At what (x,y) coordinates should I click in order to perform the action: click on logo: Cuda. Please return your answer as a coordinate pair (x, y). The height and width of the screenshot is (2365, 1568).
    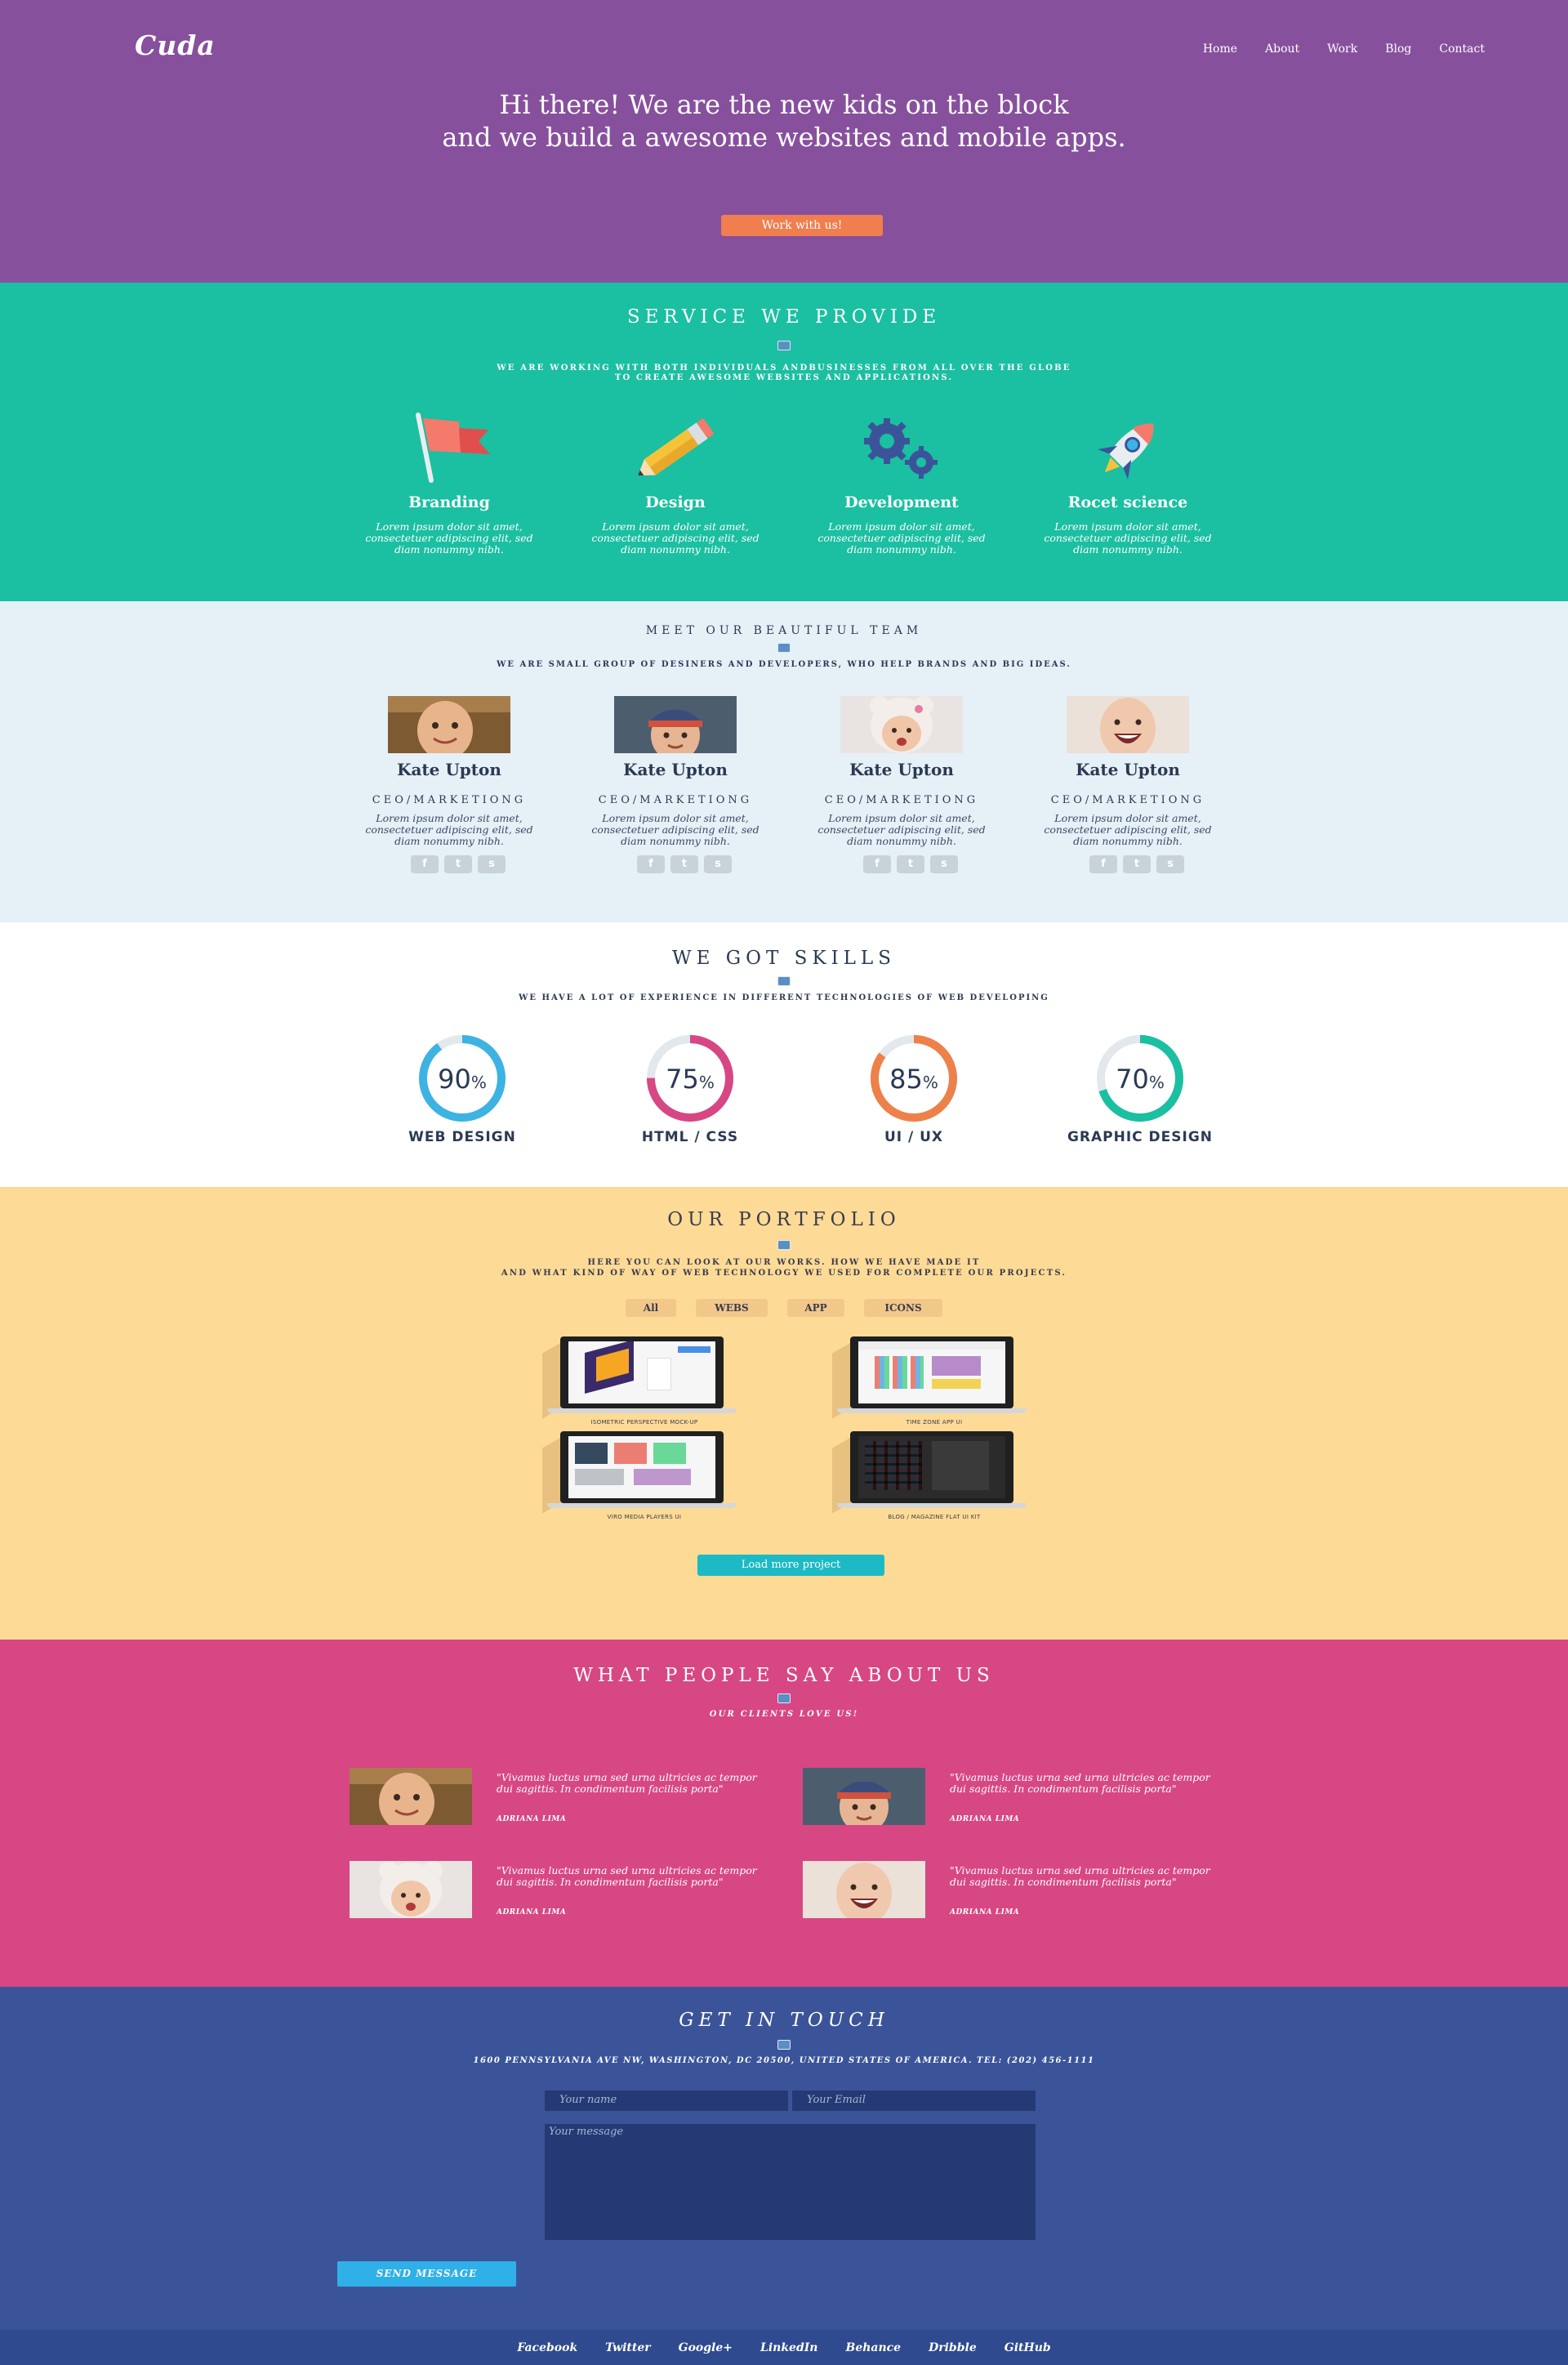
    Looking at the image, I should click on (175, 45).